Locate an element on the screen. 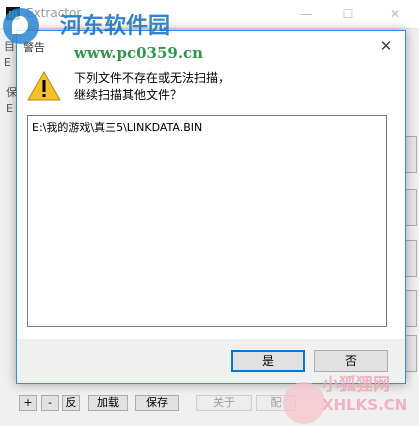  no-button: 否 is located at coordinates (351, 361).